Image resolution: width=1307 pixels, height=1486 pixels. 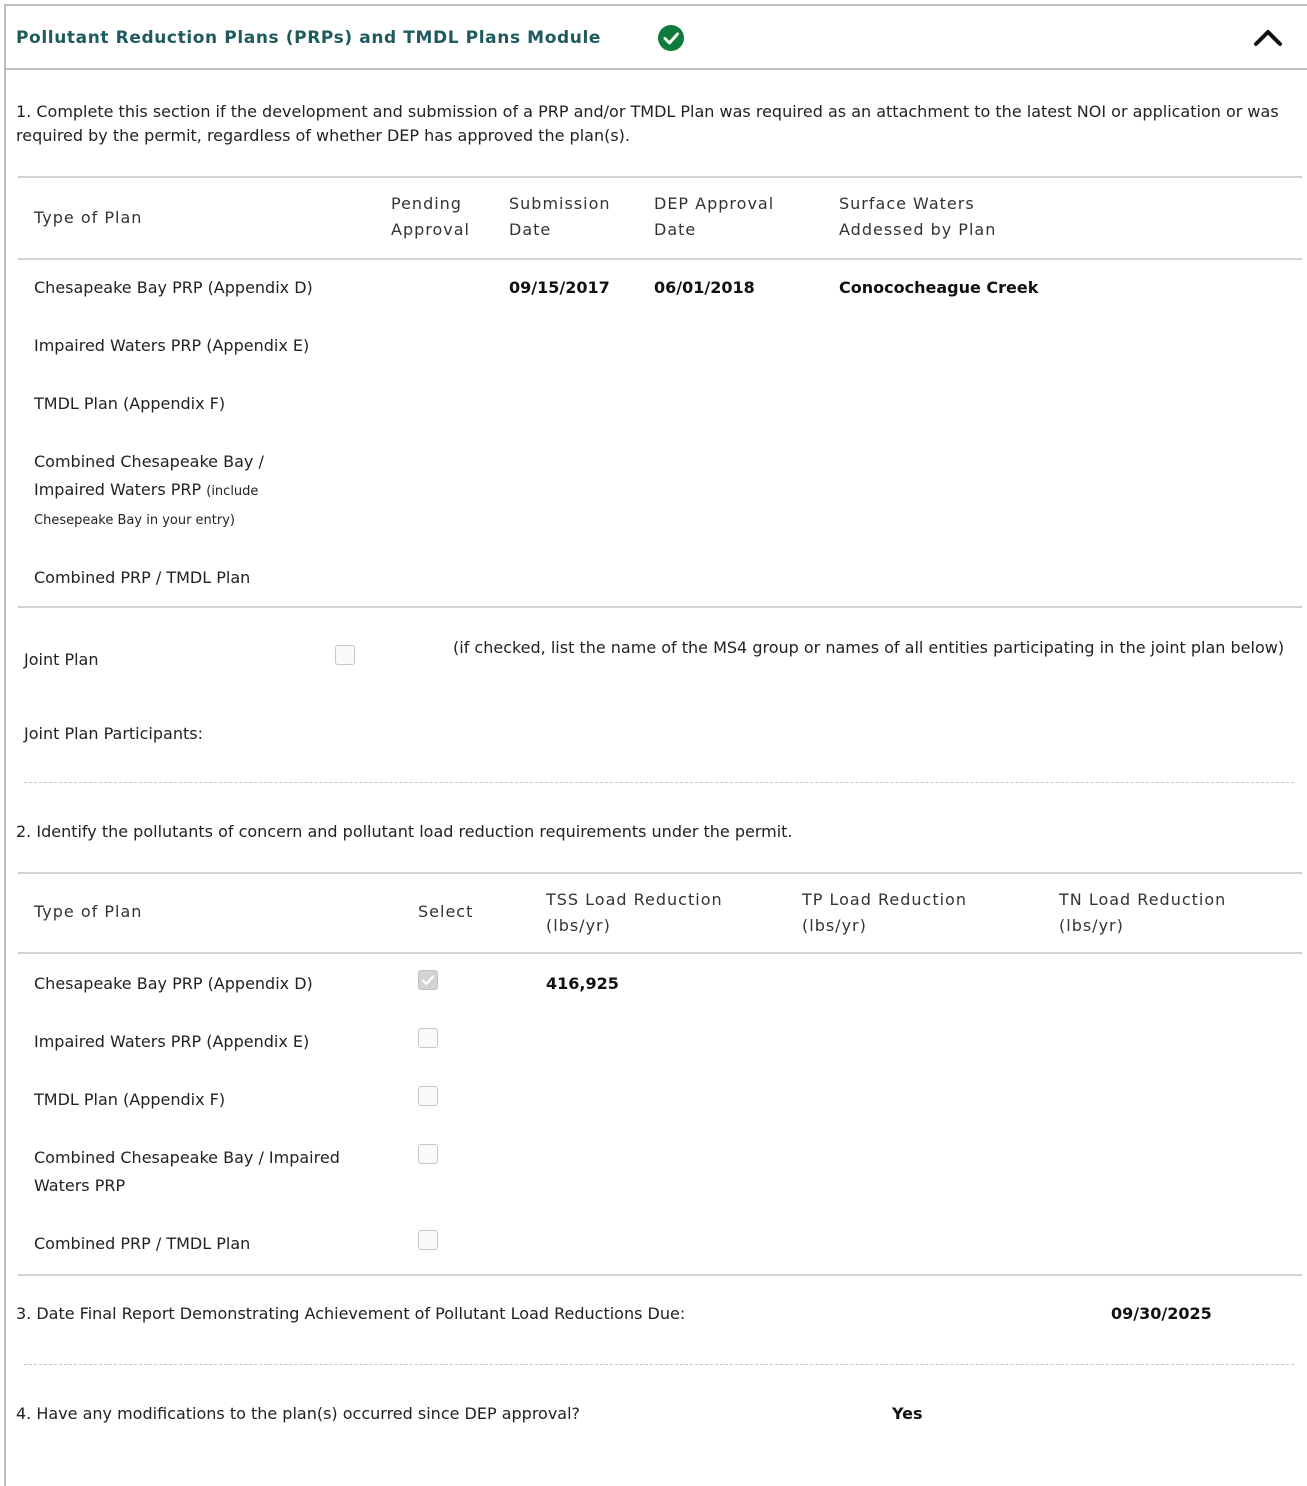 I want to click on select-checkbox-checked, so click(x=428, y=980).